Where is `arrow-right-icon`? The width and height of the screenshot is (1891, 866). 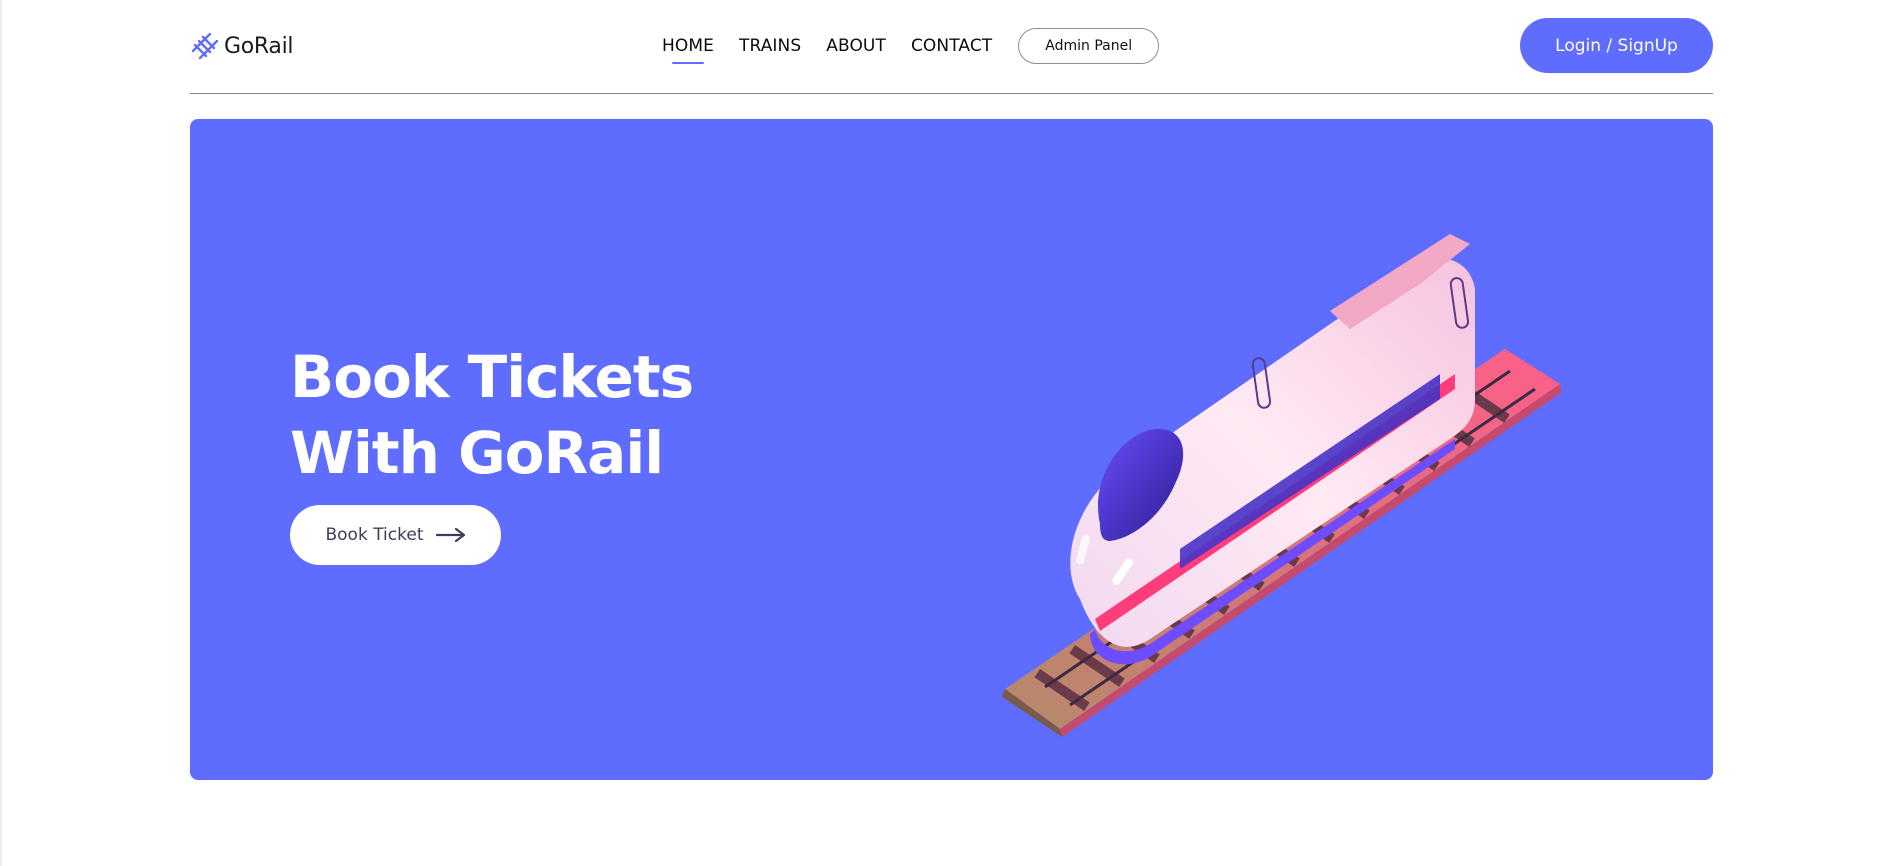
arrow-right-icon is located at coordinates (450, 535).